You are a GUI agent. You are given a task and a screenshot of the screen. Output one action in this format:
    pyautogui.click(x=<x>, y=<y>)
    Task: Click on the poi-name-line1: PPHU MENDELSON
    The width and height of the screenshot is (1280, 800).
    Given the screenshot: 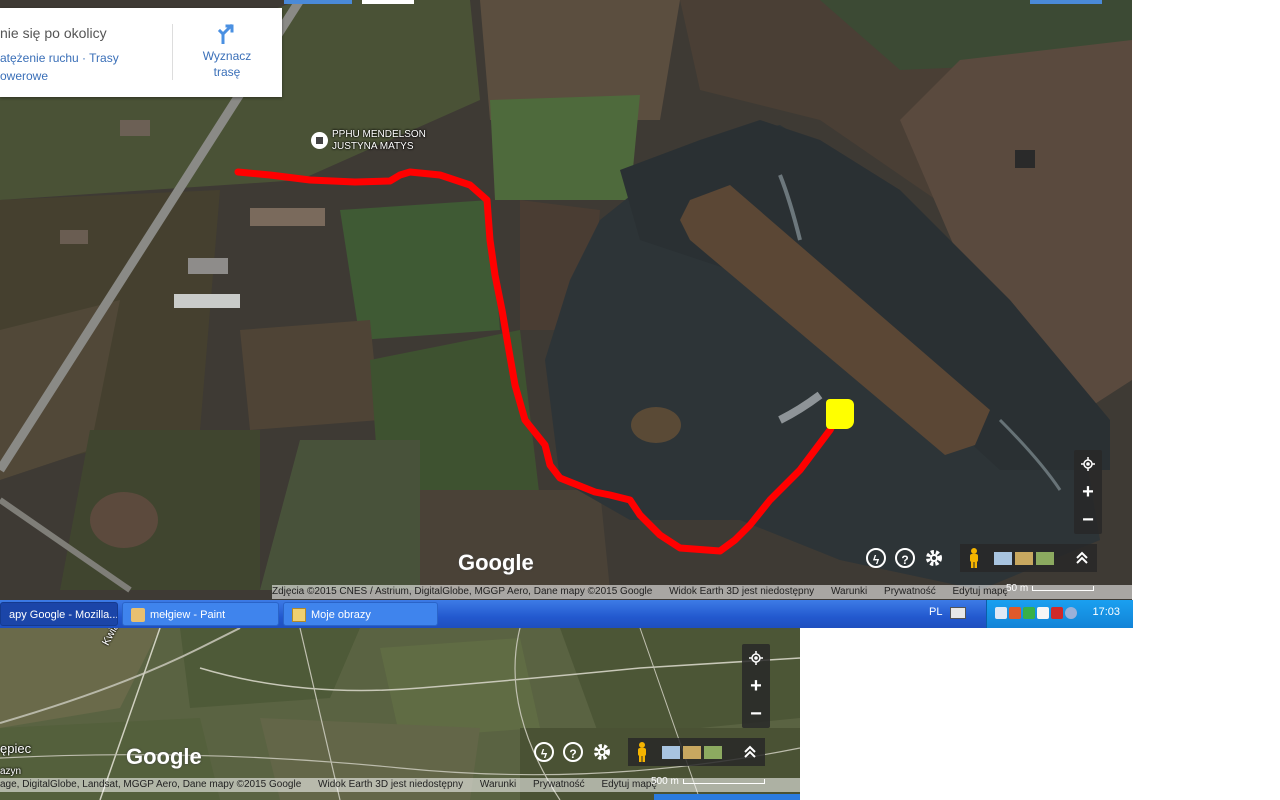 What is the action you would take?
    pyautogui.click(x=379, y=134)
    